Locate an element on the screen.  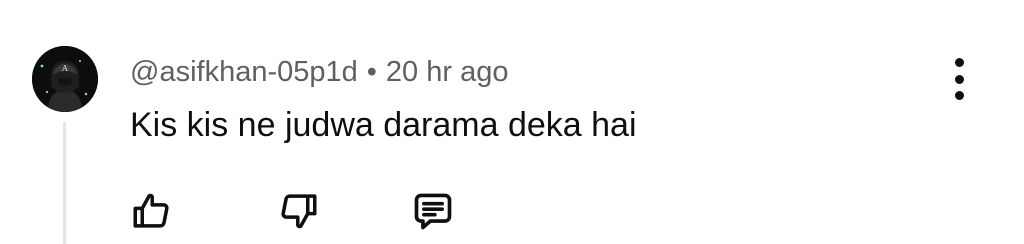
avatar: A is located at coordinates (65, 79).